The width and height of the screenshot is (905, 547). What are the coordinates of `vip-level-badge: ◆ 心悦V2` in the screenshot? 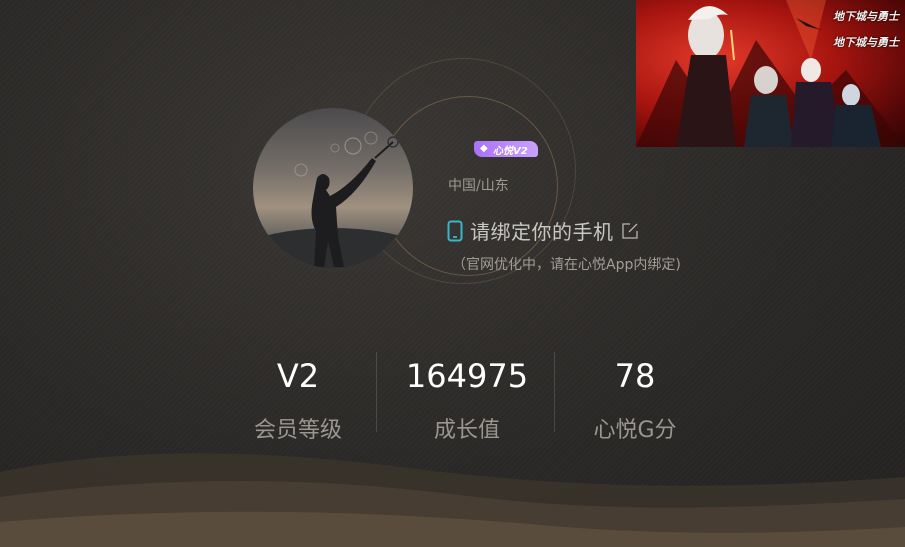 It's located at (506, 149).